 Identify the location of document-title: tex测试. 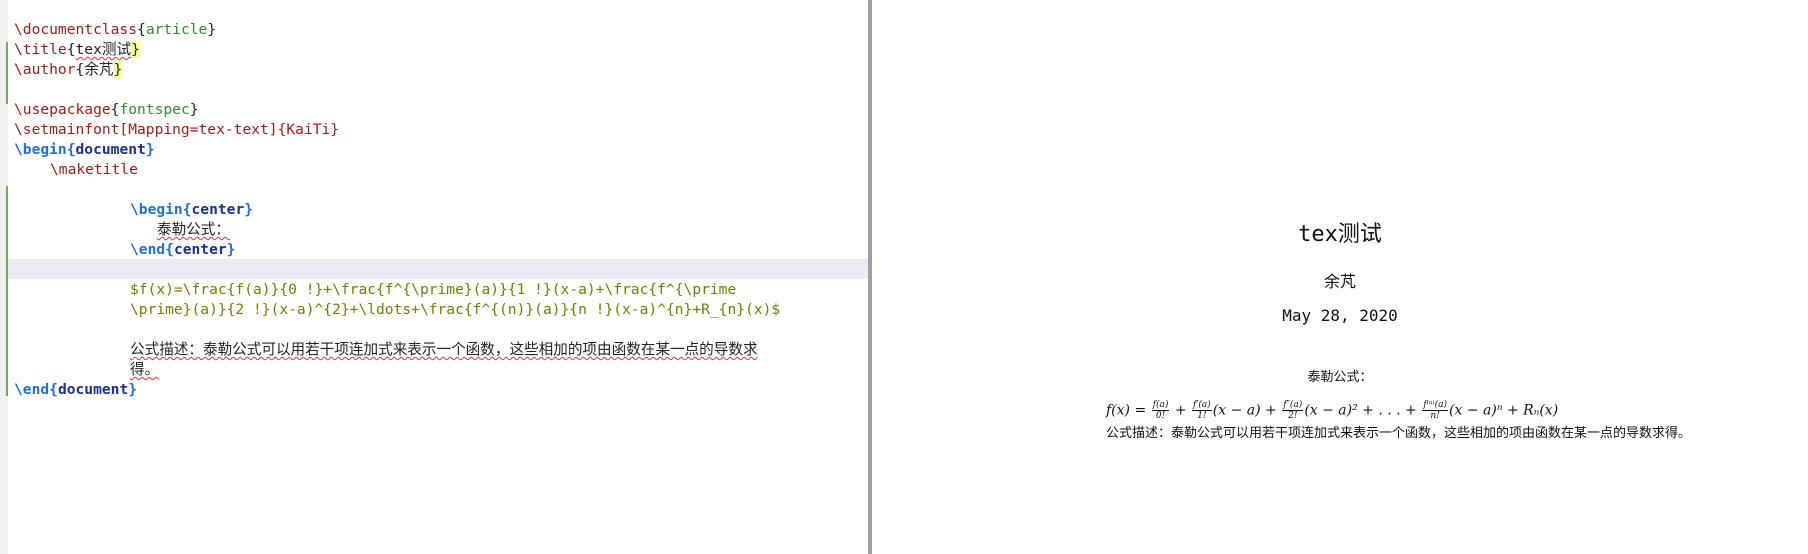
(1340, 234).